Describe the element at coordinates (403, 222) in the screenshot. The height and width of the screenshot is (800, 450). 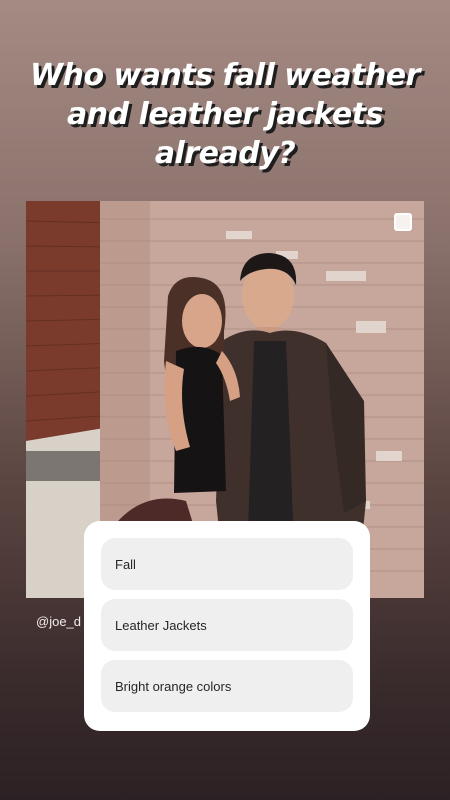
I see `multi-photo-icon` at that location.